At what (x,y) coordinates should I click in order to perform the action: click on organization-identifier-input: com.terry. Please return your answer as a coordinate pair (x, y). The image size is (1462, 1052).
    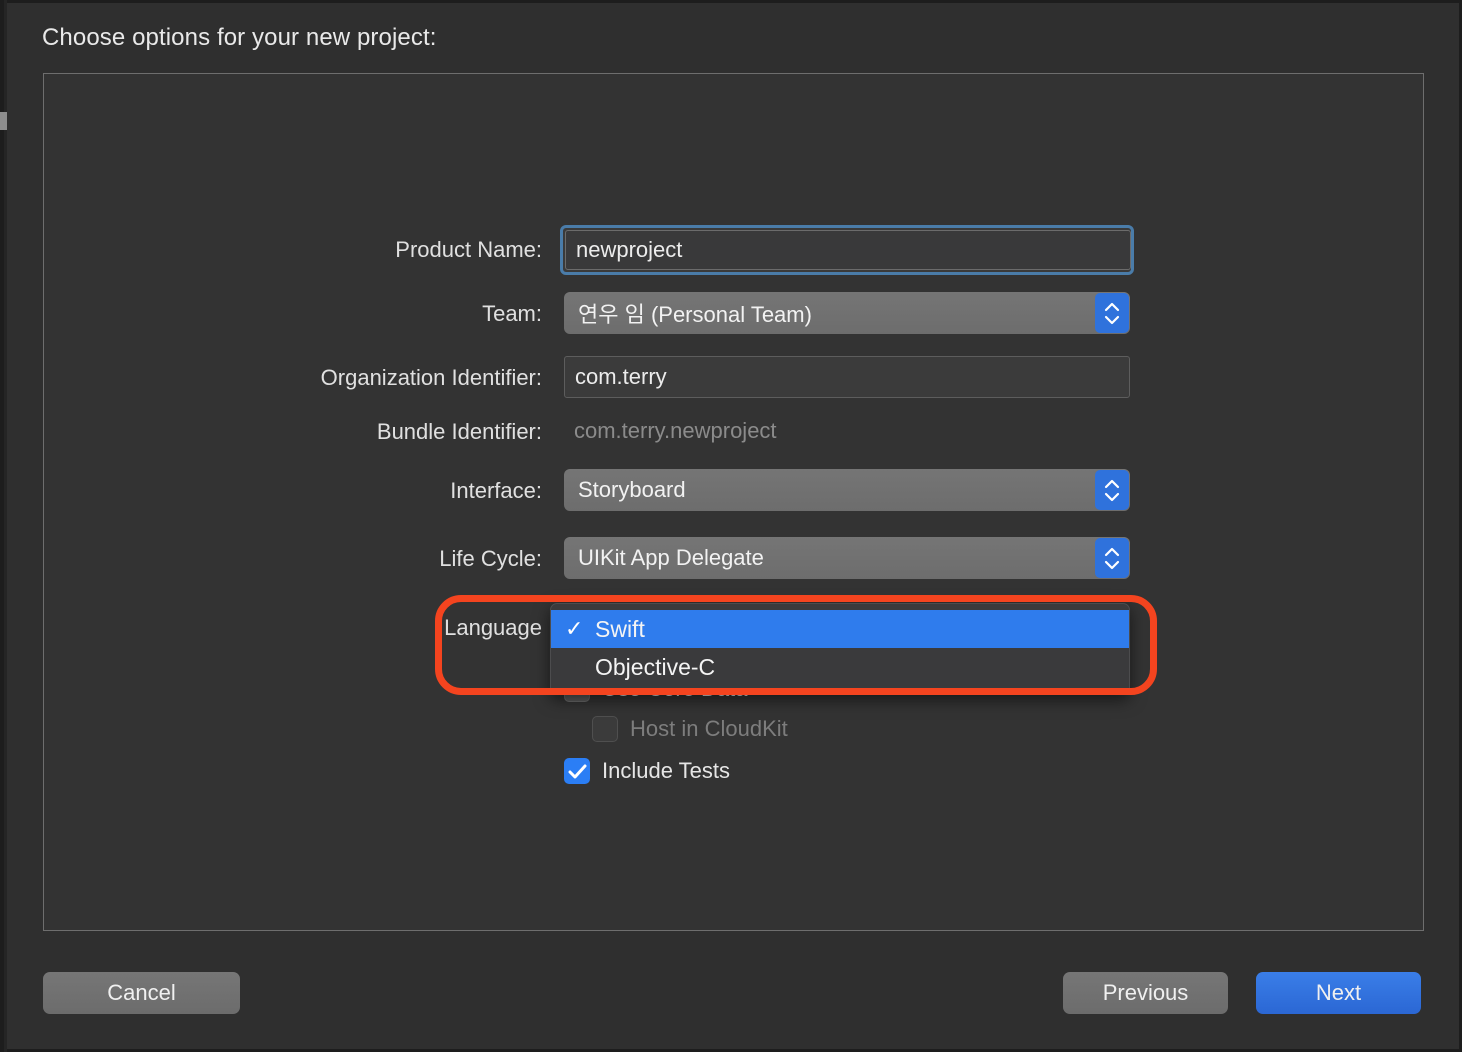
    Looking at the image, I should click on (847, 377).